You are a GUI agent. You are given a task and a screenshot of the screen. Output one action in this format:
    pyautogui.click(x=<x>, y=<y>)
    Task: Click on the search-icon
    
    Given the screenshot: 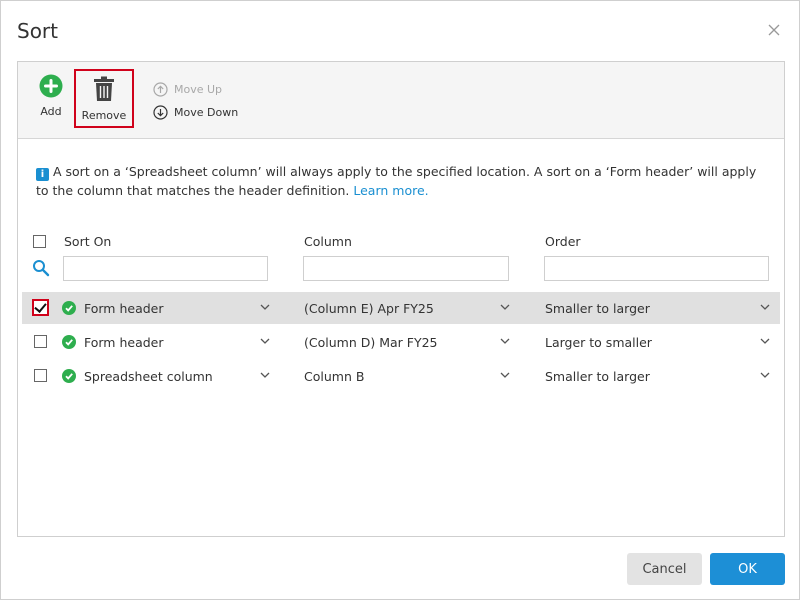 What is the action you would take?
    pyautogui.click(x=41, y=268)
    